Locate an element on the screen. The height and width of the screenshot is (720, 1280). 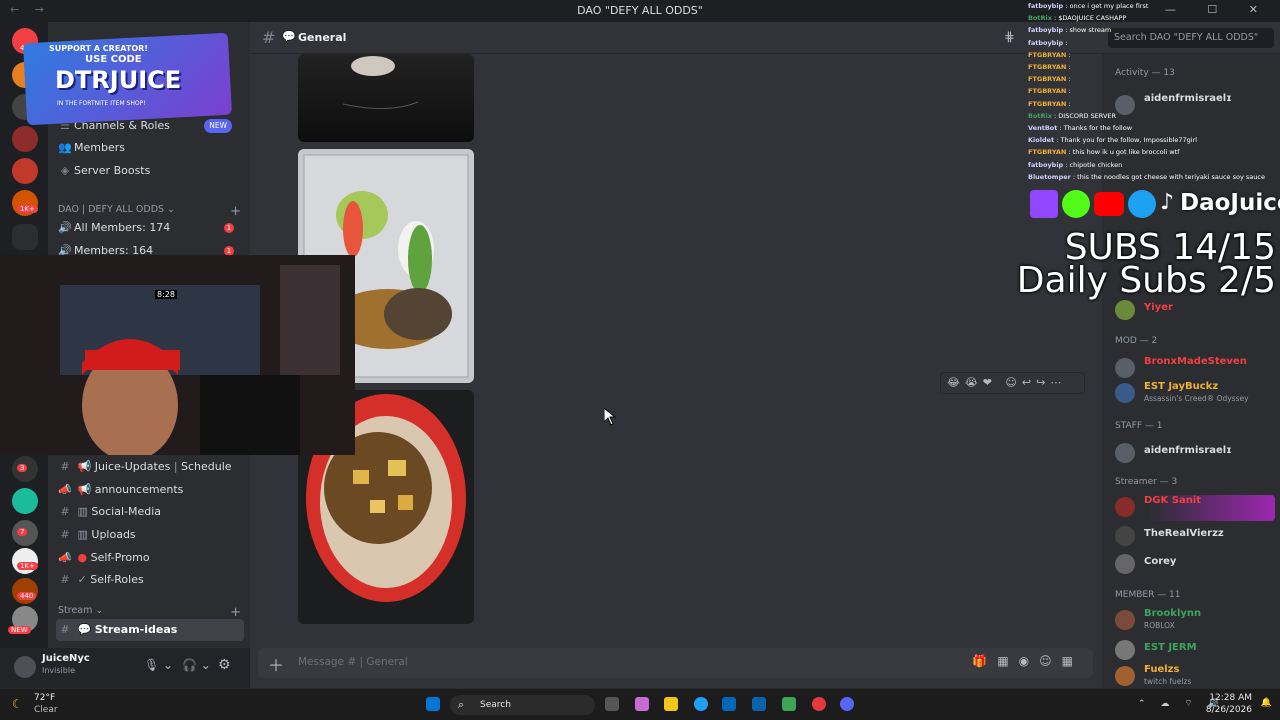
channel-uploads: # ▥ Uploads is located at coordinates (150, 535).